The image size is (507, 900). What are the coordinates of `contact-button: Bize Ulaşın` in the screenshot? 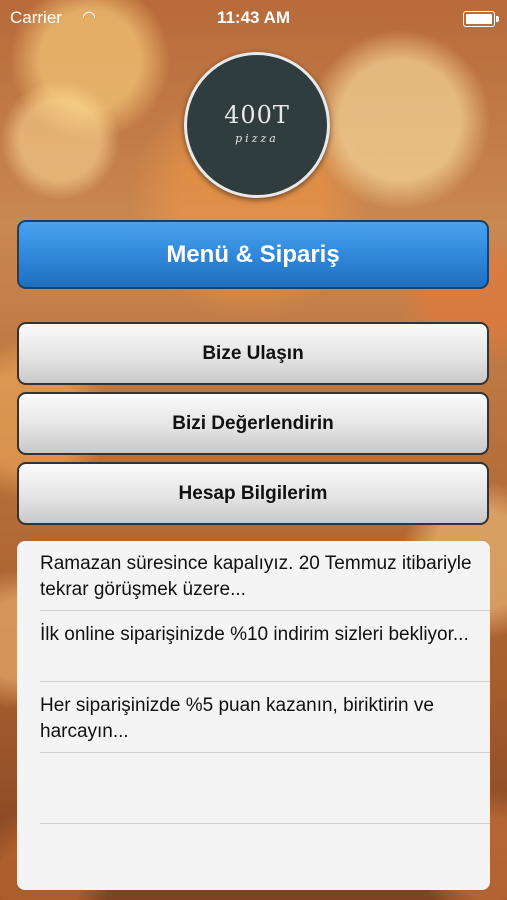 It's located at (253, 353).